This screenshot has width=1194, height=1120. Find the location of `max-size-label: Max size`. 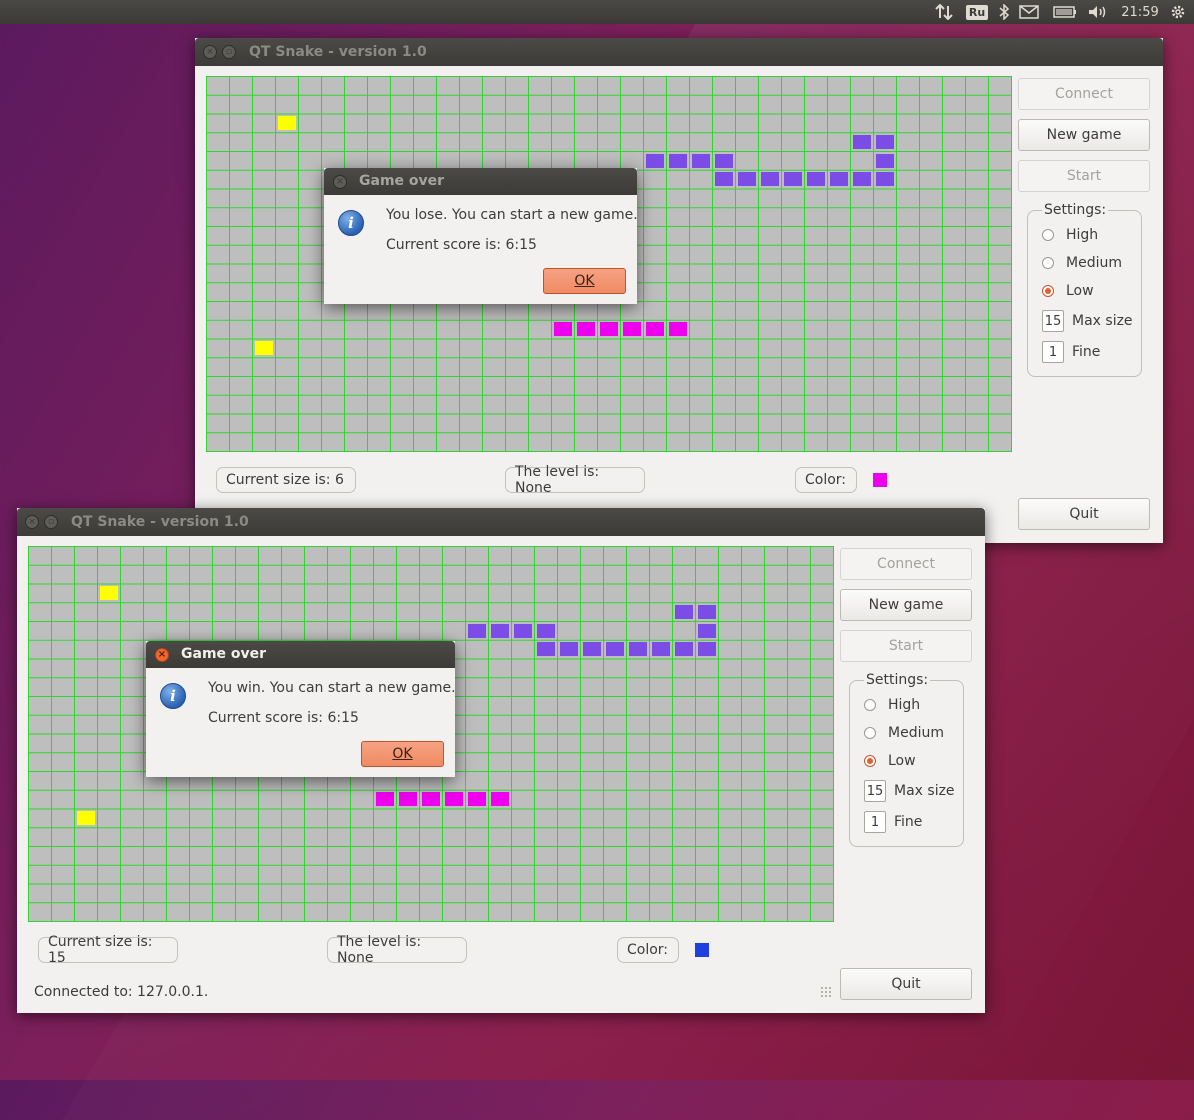

max-size-label: Max size is located at coordinates (1102, 321).